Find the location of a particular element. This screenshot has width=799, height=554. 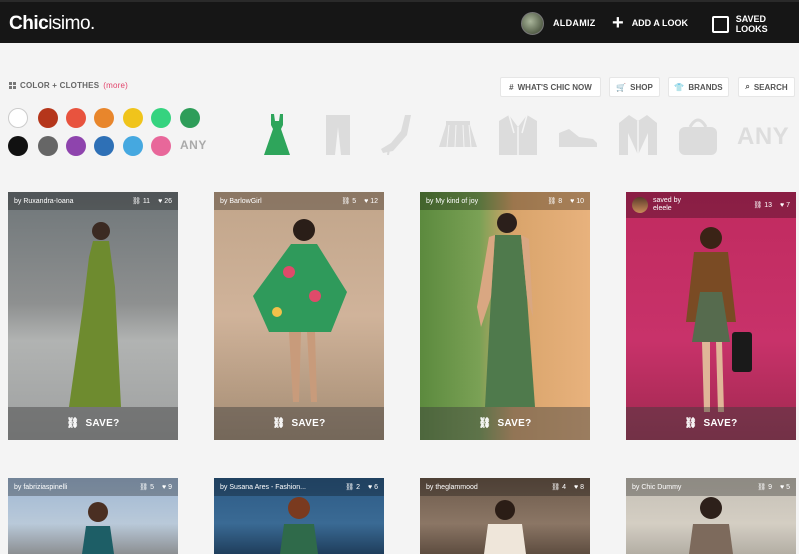

card-meta: by theglammood ⛓ 4 ♥ 8 is located at coordinates (505, 487).